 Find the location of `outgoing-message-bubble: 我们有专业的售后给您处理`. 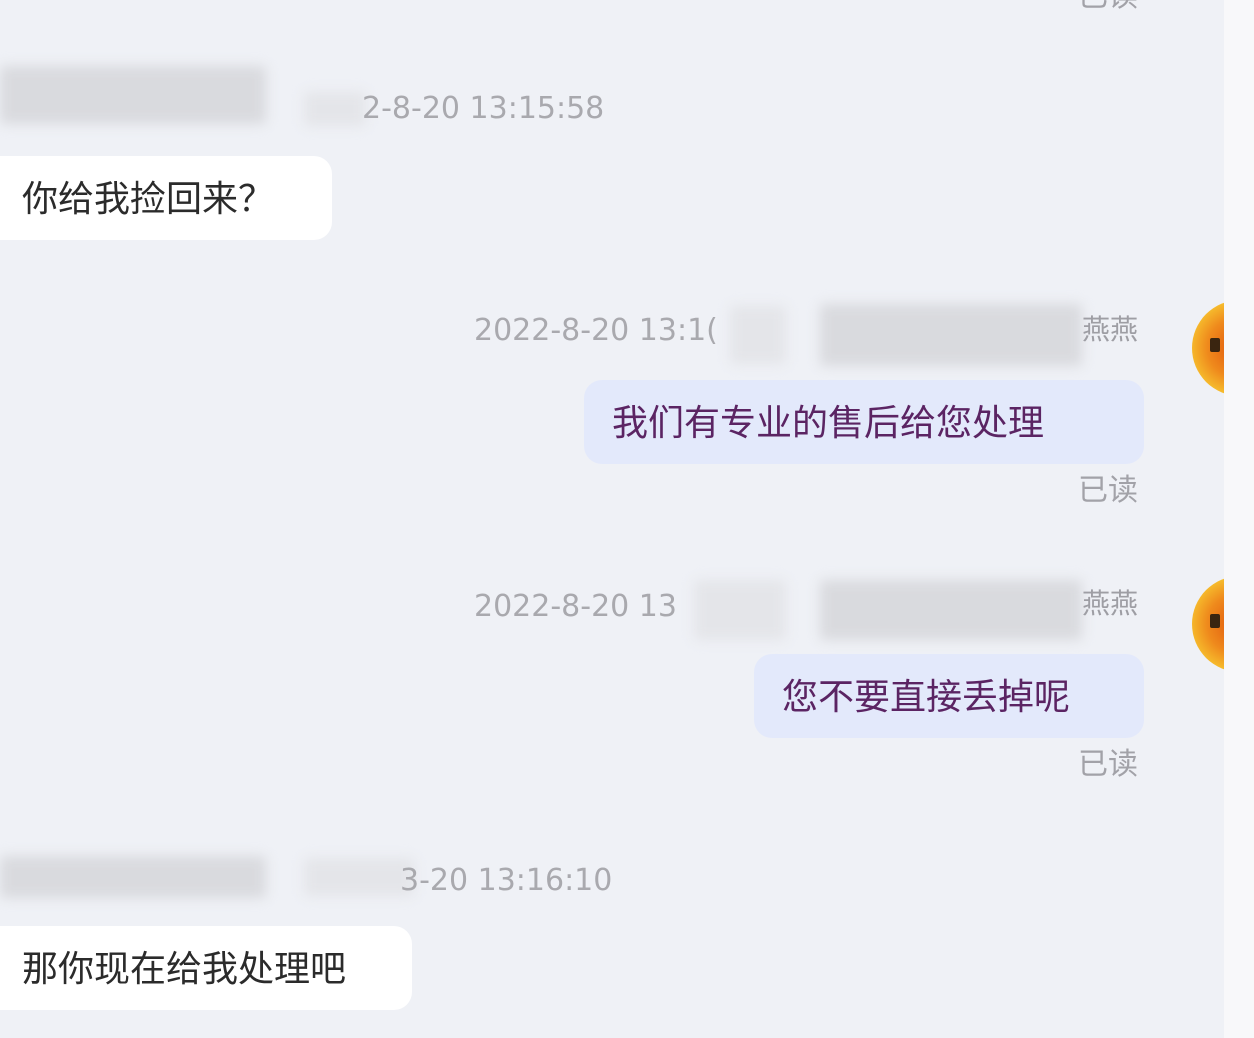

outgoing-message-bubble: 我们有专业的售后给您处理 is located at coordinates (864, 422).